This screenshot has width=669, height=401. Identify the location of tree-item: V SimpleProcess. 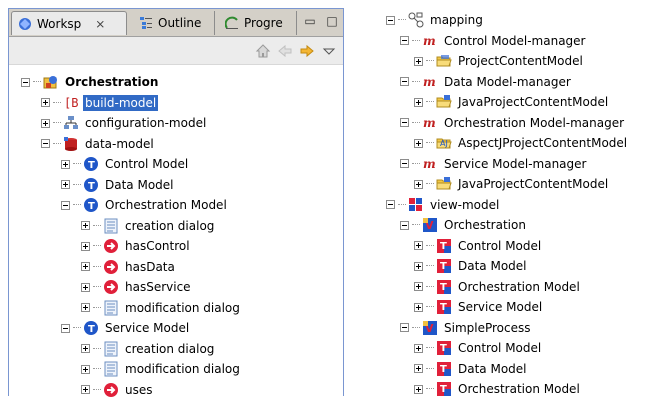
(466, 328).